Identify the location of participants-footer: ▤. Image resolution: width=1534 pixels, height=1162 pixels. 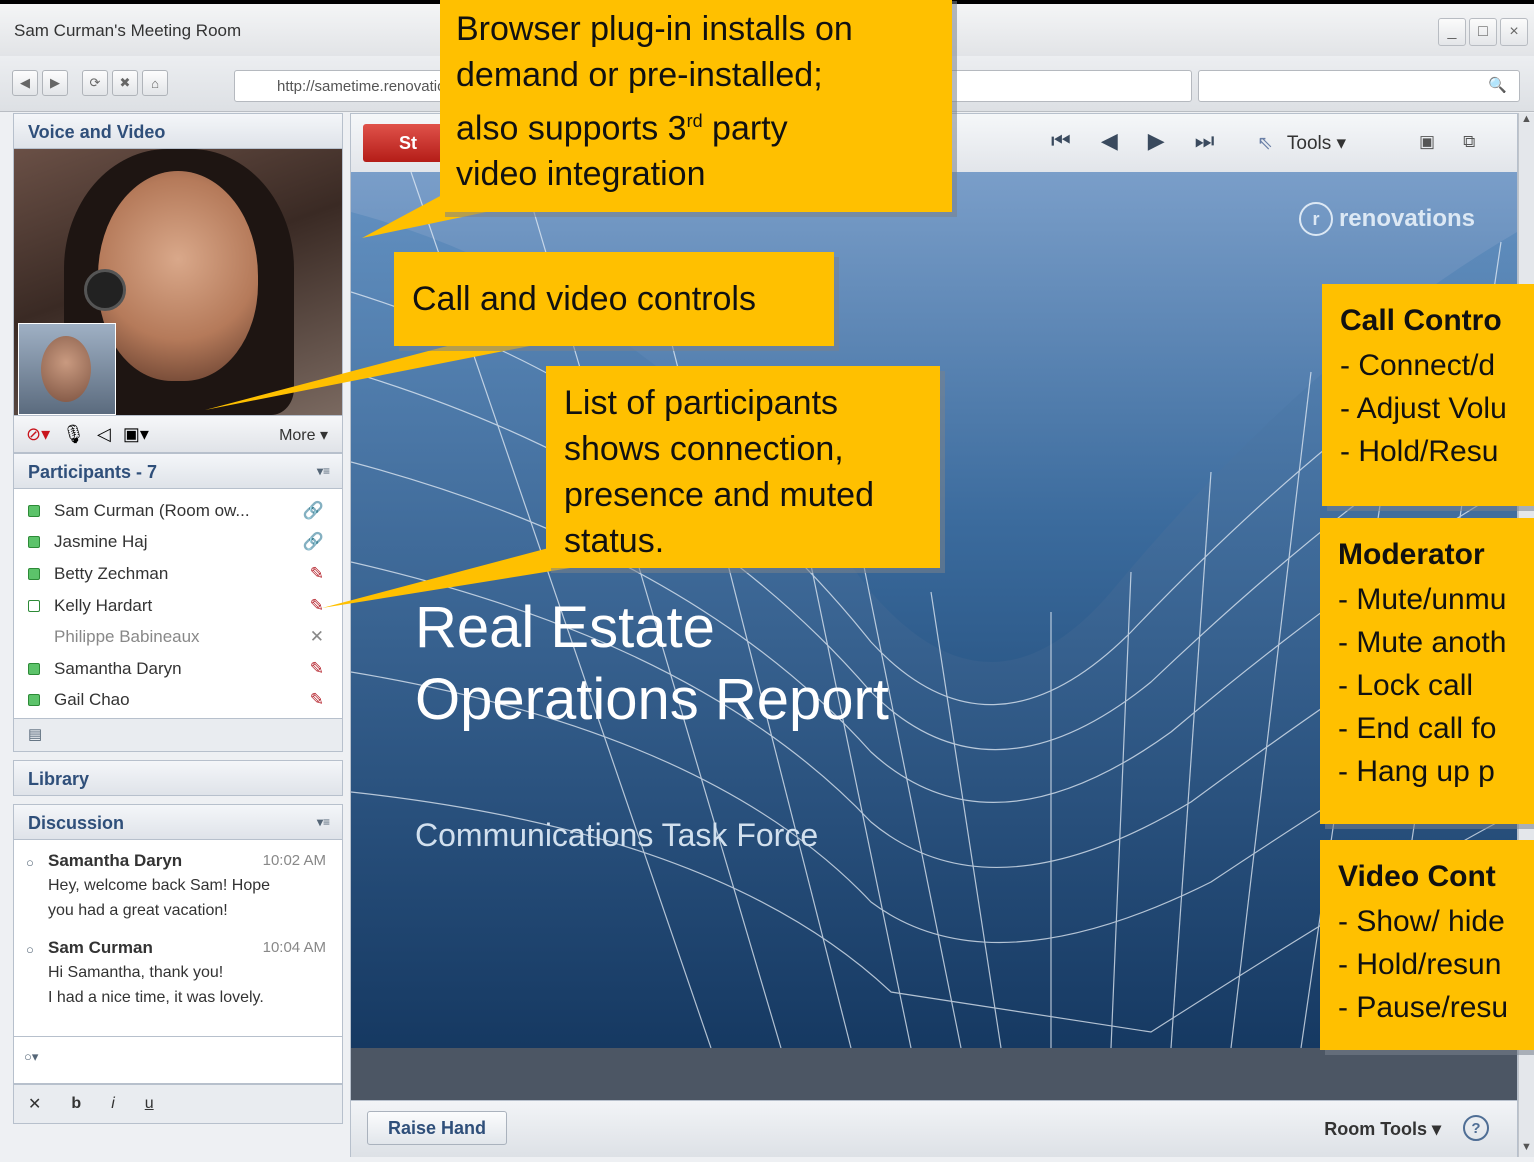
(178, 735).